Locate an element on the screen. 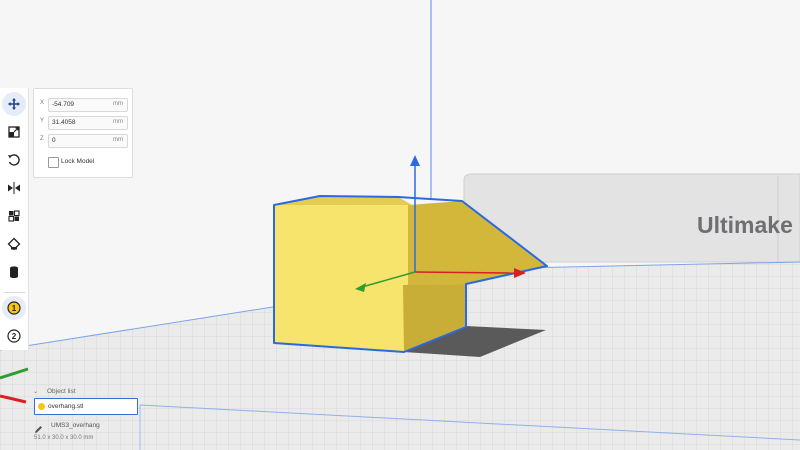 The height and width of the screenshot is (450, 800). coord-row-x: X -54.709 mm is located at coordinates (83, 105).